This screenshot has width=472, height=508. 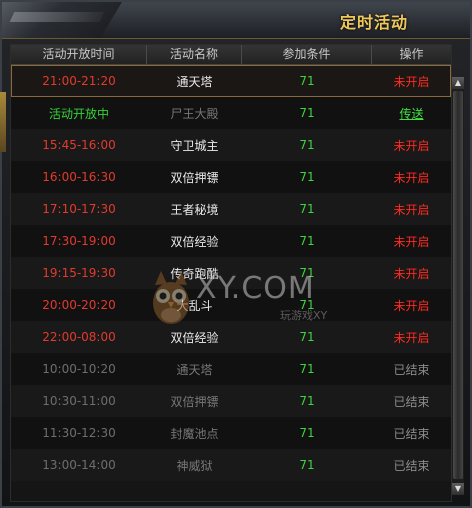 I want to click on table-row: 19:15-19:30 传奇跑酷 71 未开启, so click(x=231, y=273).